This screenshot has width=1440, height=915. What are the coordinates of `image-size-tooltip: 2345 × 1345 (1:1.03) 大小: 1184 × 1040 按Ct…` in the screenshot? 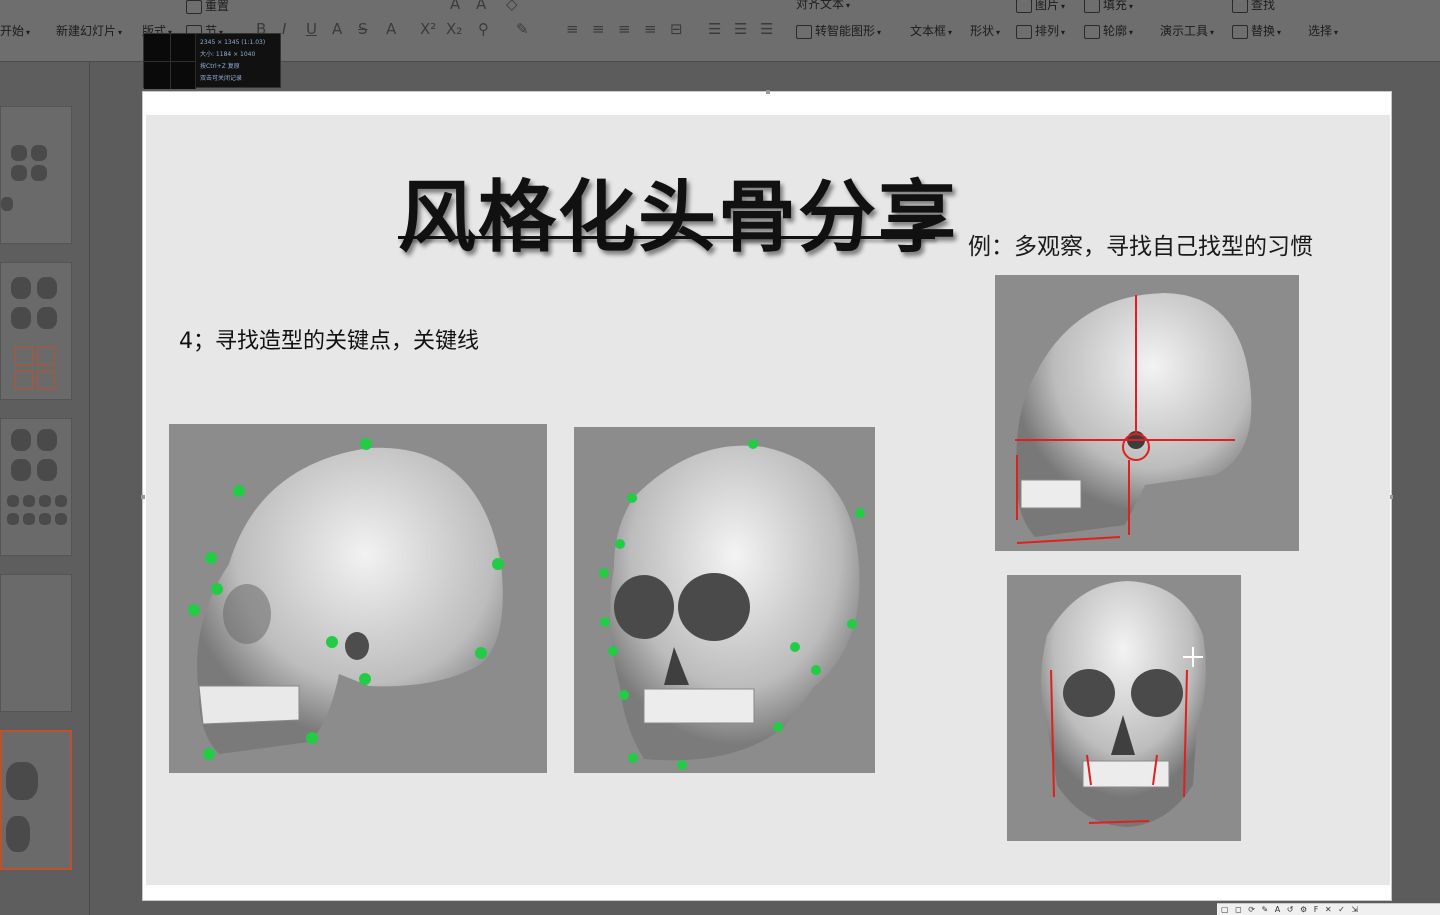 It's located at (212, 61).